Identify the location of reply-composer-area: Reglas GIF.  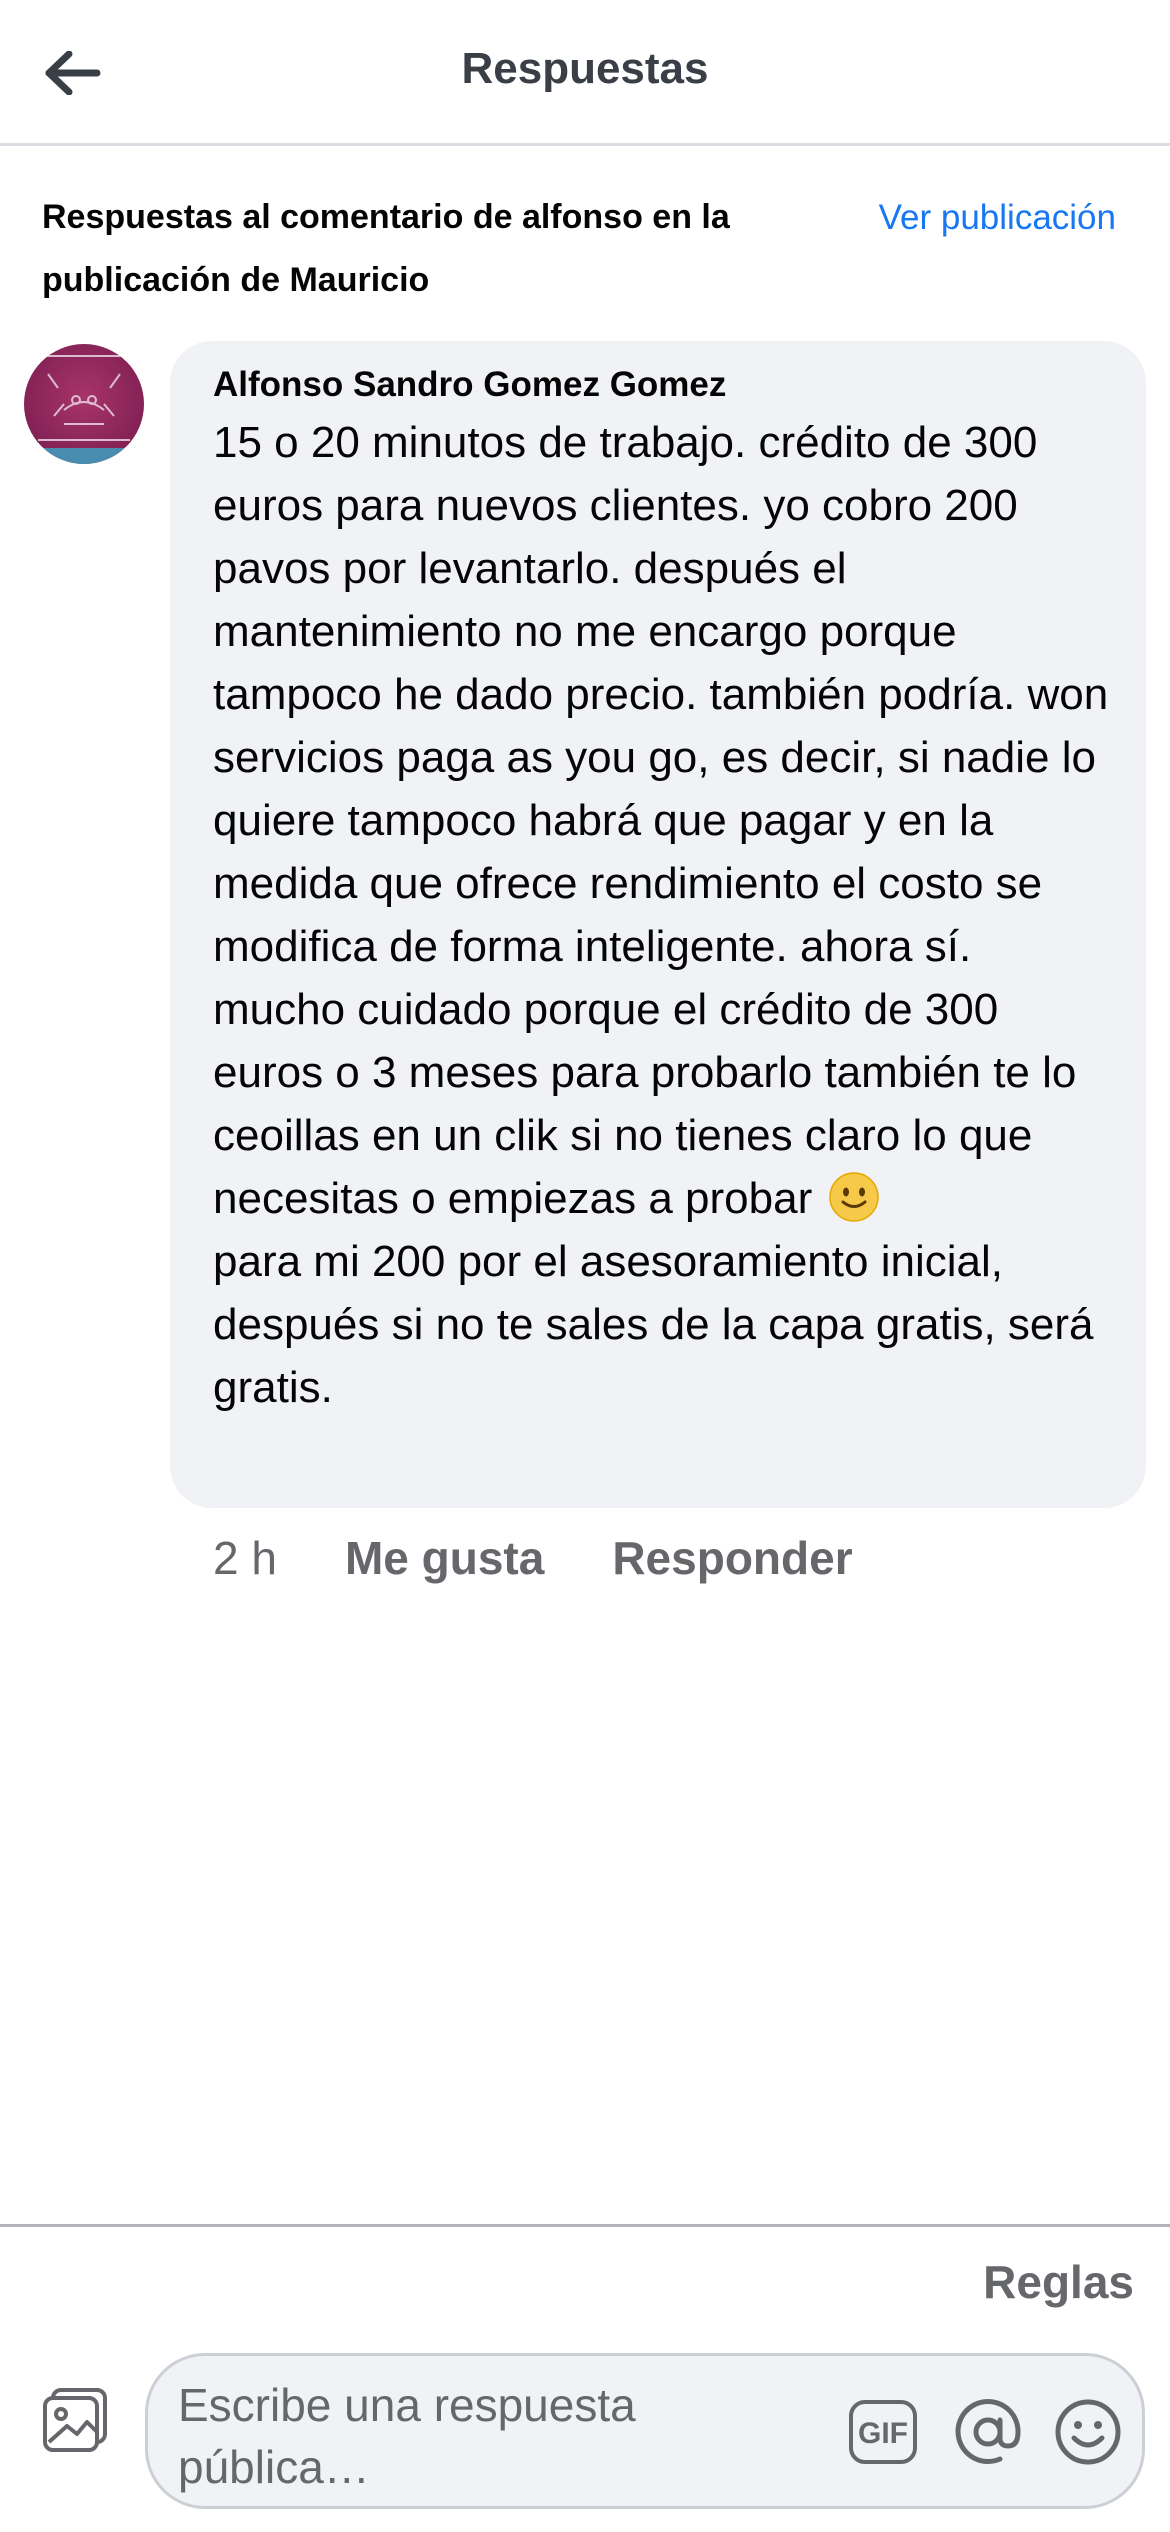
(585, 2378).